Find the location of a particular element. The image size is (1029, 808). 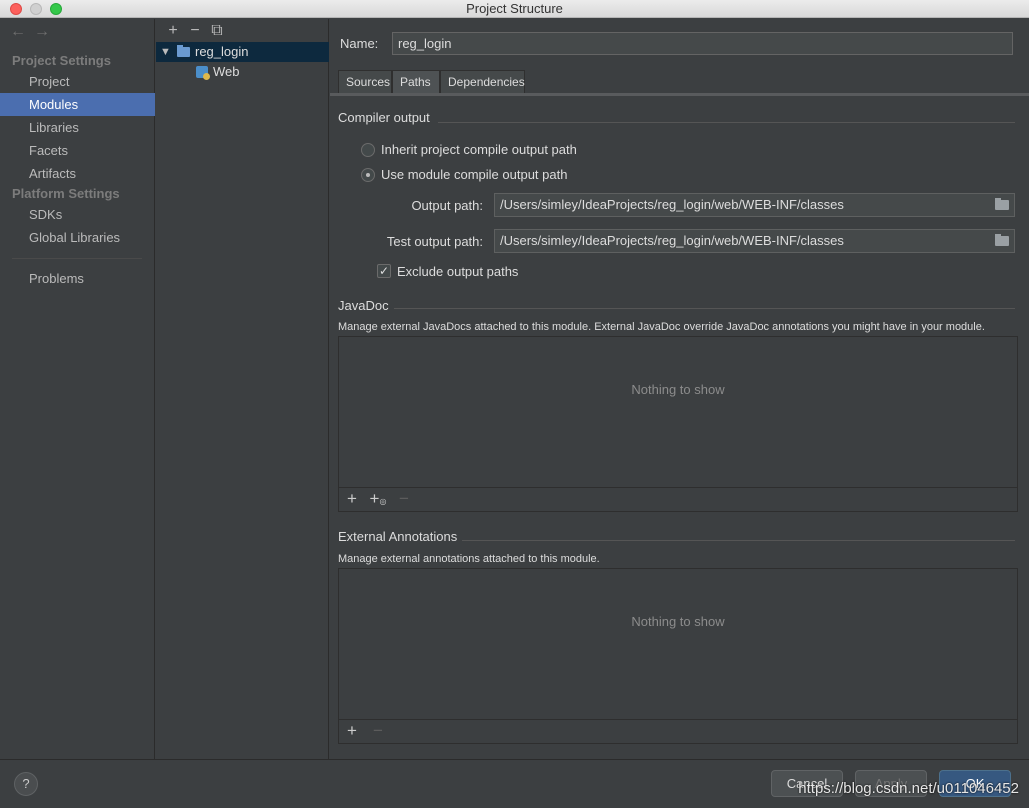

help-button: ? is located at coordinates (26, 784).